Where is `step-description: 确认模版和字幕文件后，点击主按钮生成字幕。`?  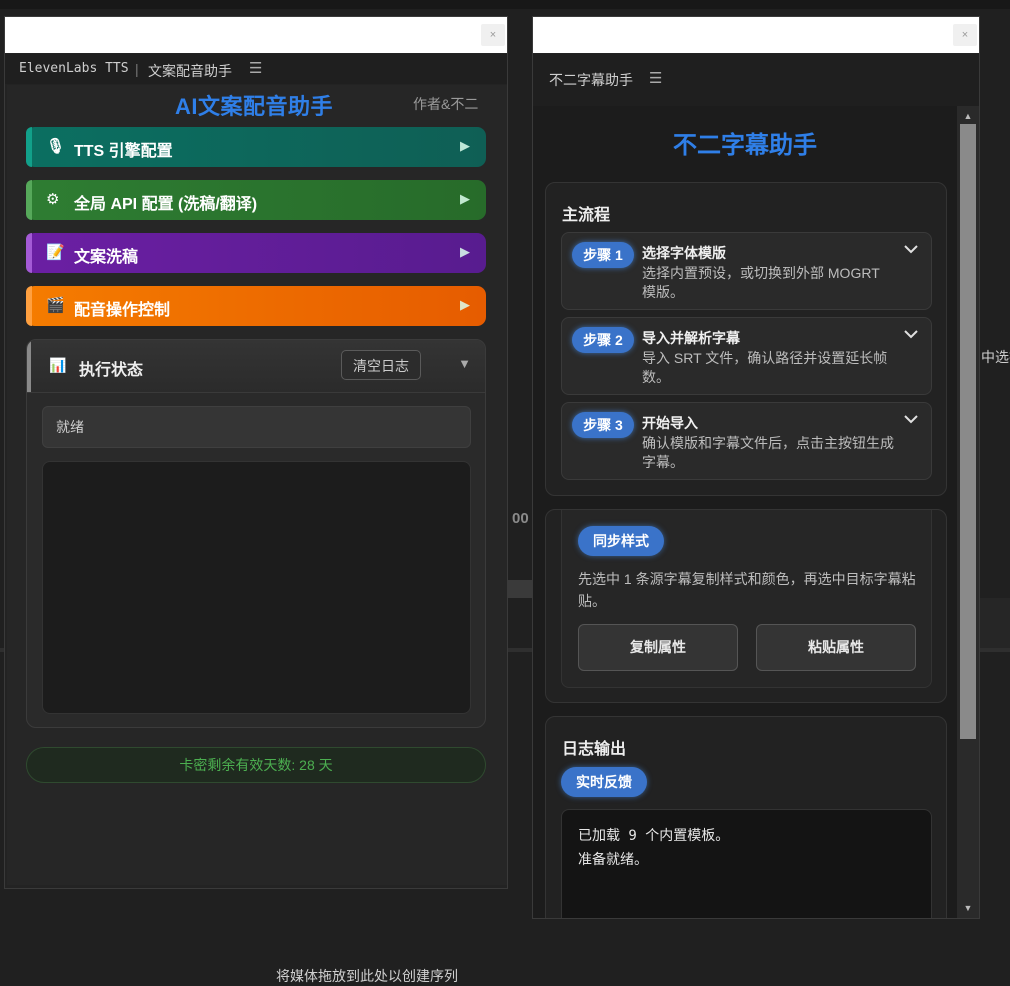
step-description: 确认模版和字幕文件后，点击主按钮生成字幕。 is located at coordinates (768, 452).